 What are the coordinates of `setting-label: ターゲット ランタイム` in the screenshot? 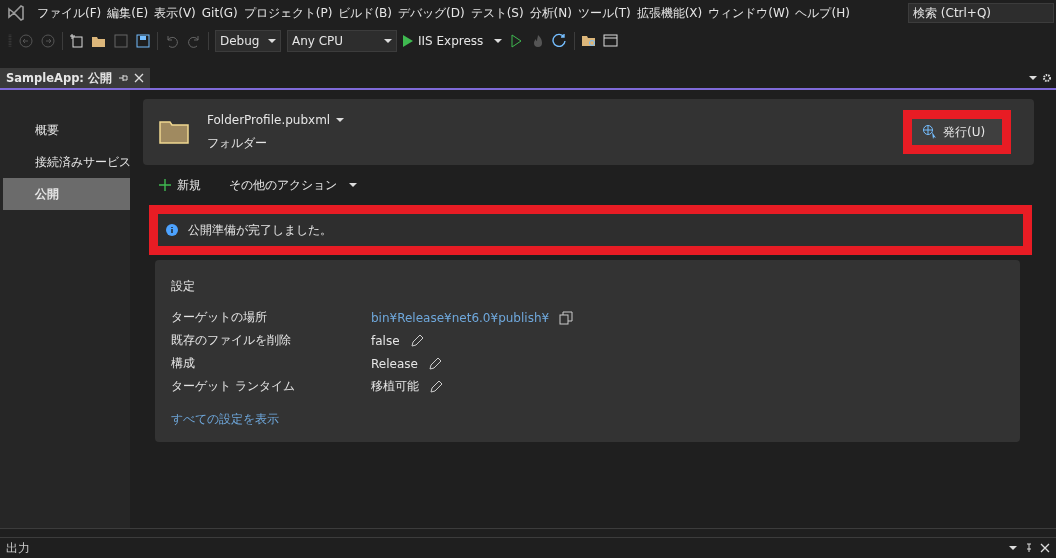 It's located at (233, 386).